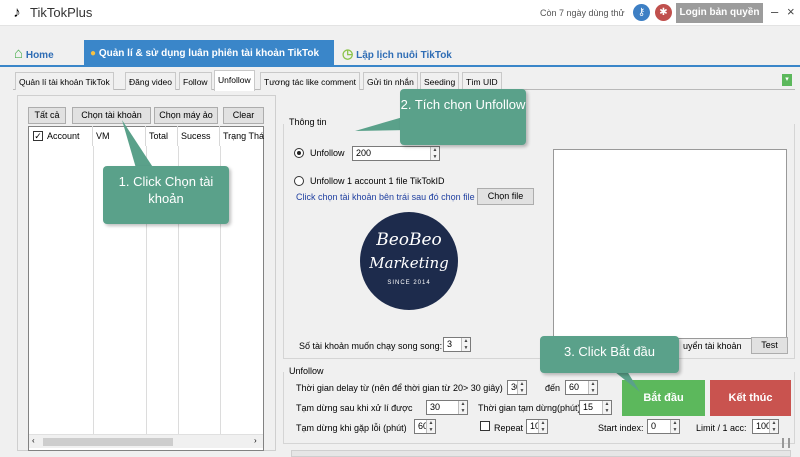 The image size is (800, 457). Describe the element at coordinates (463, 117) in the screenshot. I see `callout-check-unfollow: 2. Tích chọn Unfollow` at that location.